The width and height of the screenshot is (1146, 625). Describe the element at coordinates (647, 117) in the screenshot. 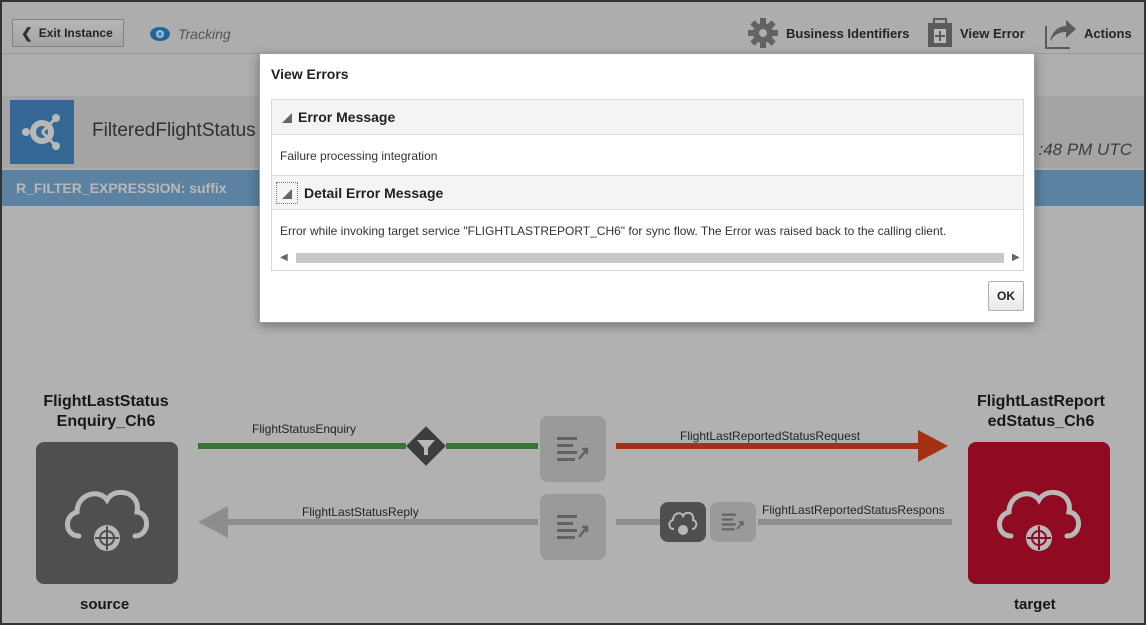

I see `error-message-section-header: Error Message` at that location.